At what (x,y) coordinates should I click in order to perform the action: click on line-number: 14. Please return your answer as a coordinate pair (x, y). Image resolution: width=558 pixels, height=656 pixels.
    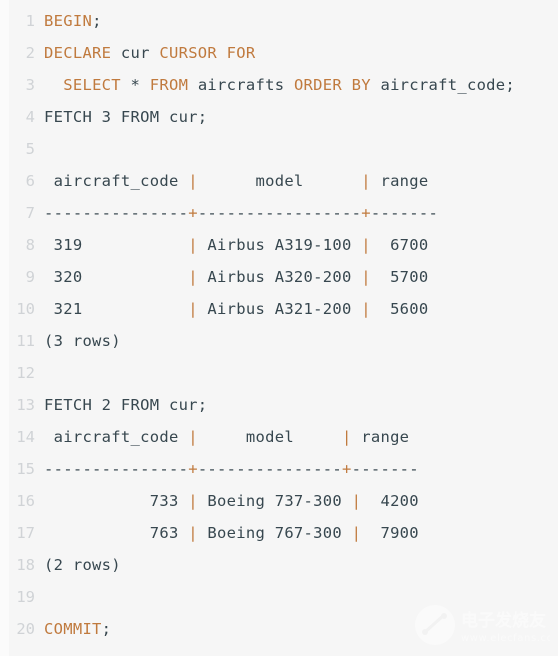
    Looking at the image, I should click on (25, 437).